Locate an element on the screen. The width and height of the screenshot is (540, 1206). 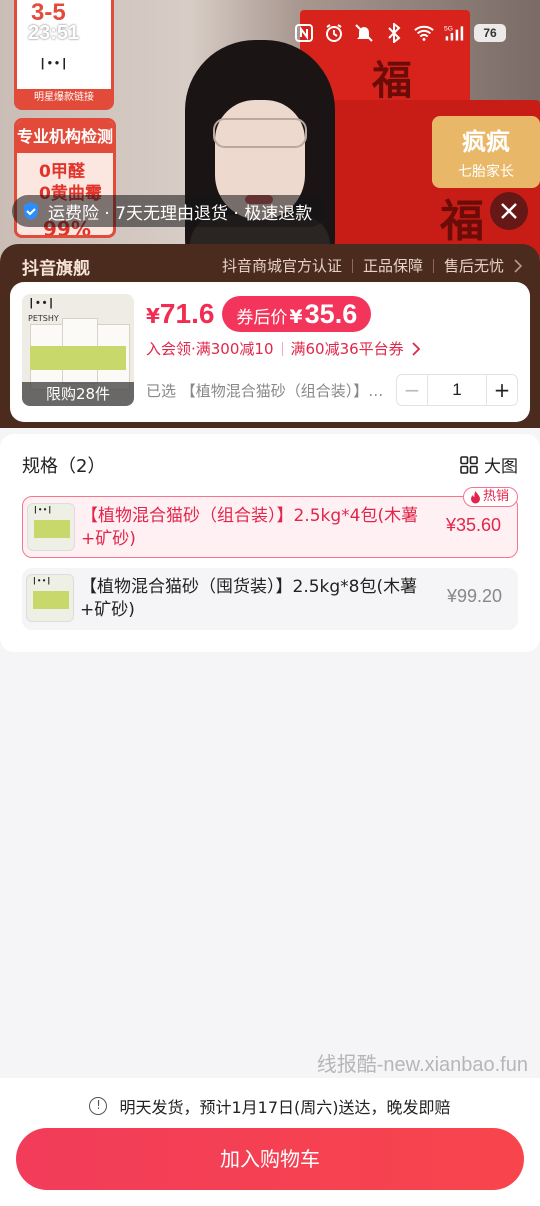
price-row: ¥ 71.6 券后价 ¥ 35.6 is located at coordinates (259, 314).